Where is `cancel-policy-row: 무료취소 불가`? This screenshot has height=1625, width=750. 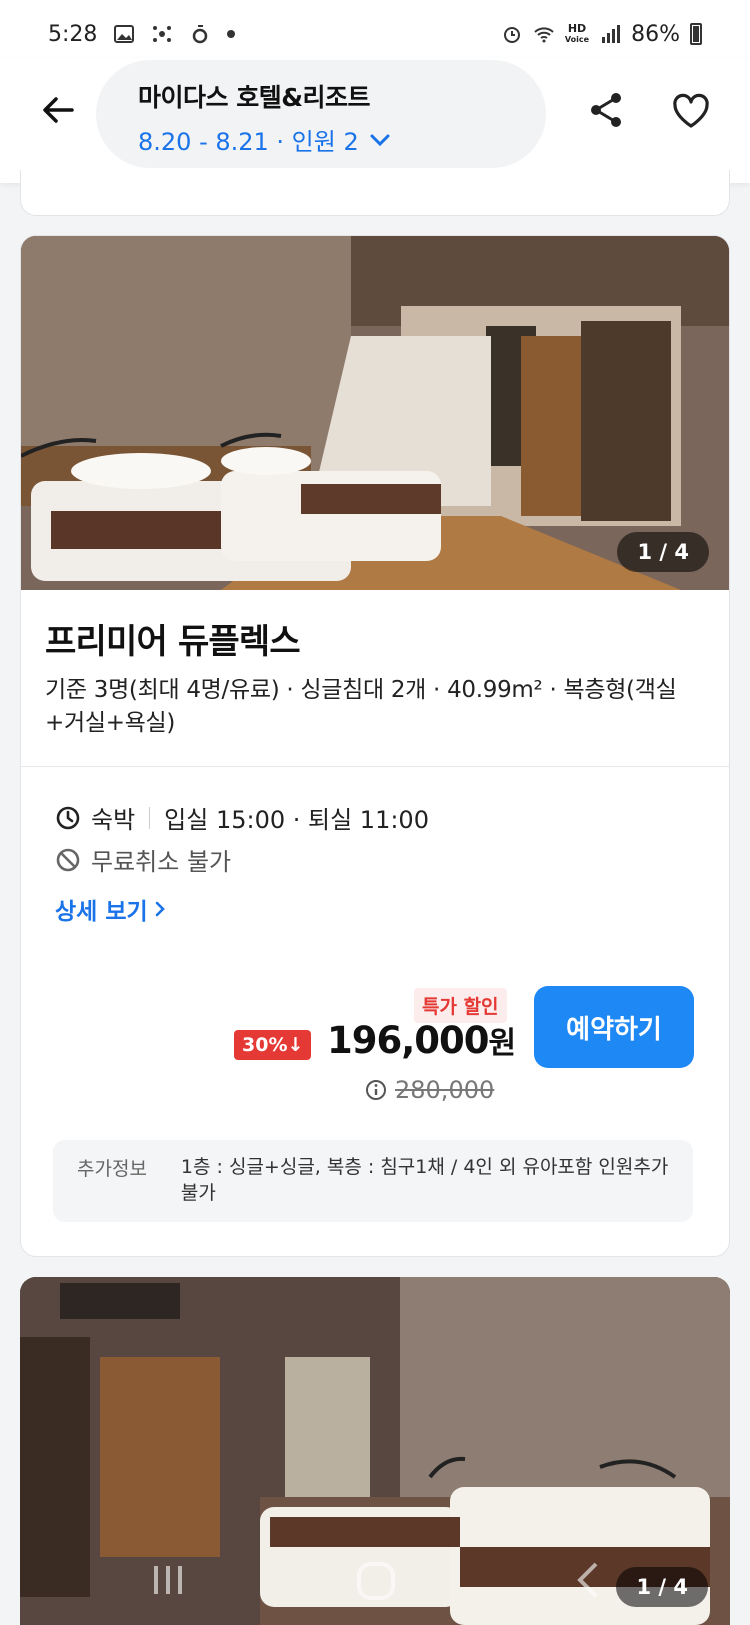 cancel-policy-row: 무료취소 불가 is located at coordinates (143, 859).